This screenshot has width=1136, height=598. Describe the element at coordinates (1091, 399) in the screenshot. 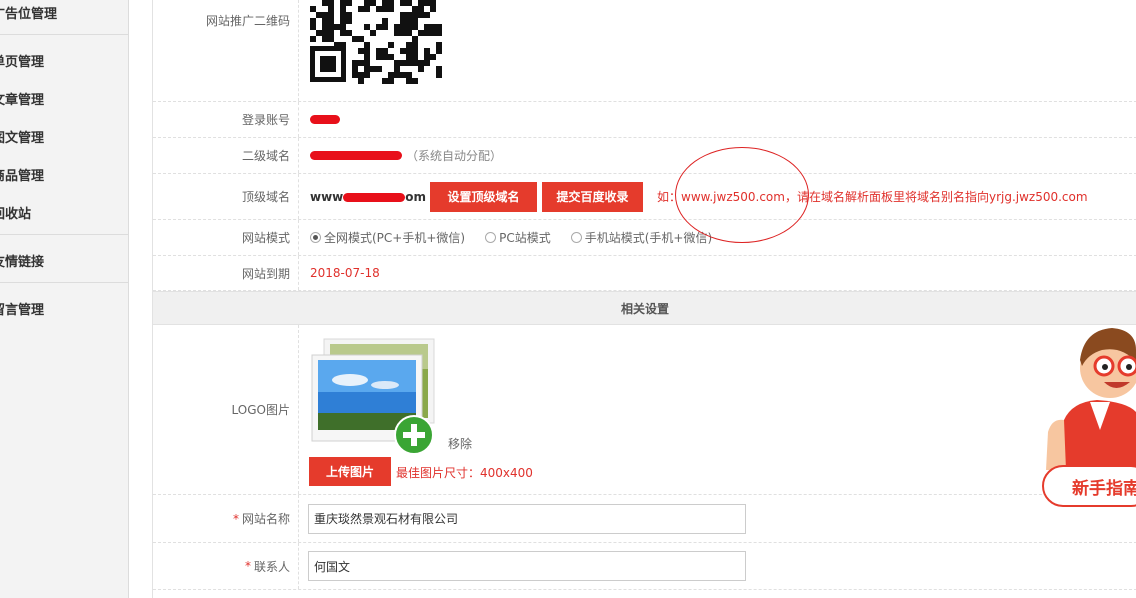

I see `mascot-icon` at that location.